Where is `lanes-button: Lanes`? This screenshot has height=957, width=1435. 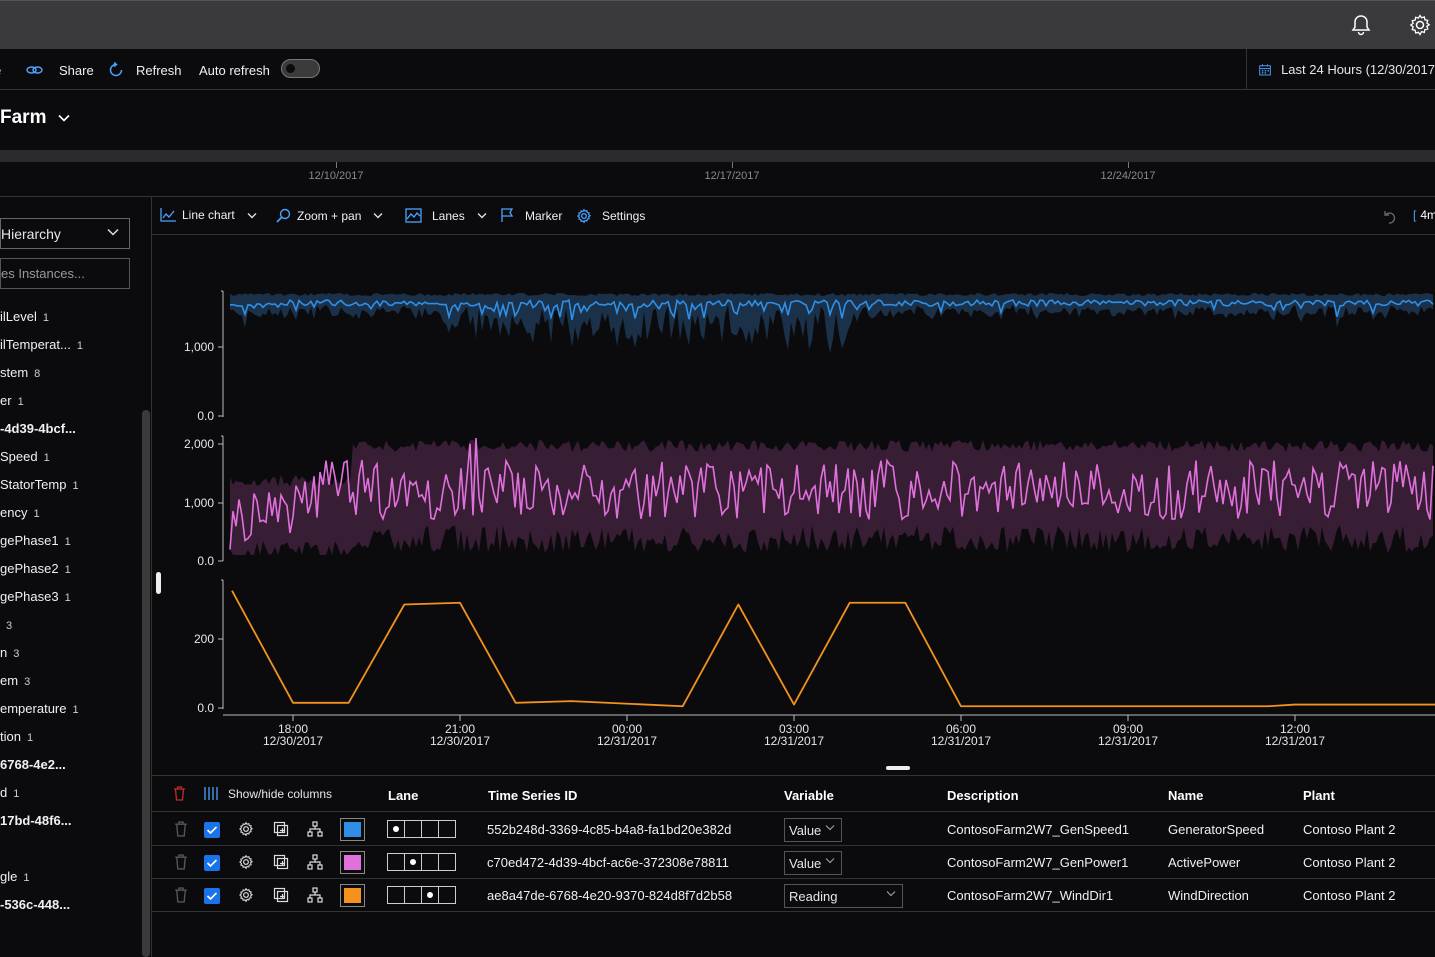 lanes-button: Lanes is located at coordinates (446, 215).